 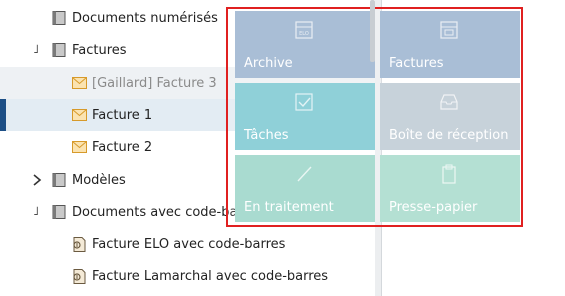 What do you see at coordinates (37, 180) in the screenshot?
I see `chevron-right-icon` at bounding box center [37, 180].